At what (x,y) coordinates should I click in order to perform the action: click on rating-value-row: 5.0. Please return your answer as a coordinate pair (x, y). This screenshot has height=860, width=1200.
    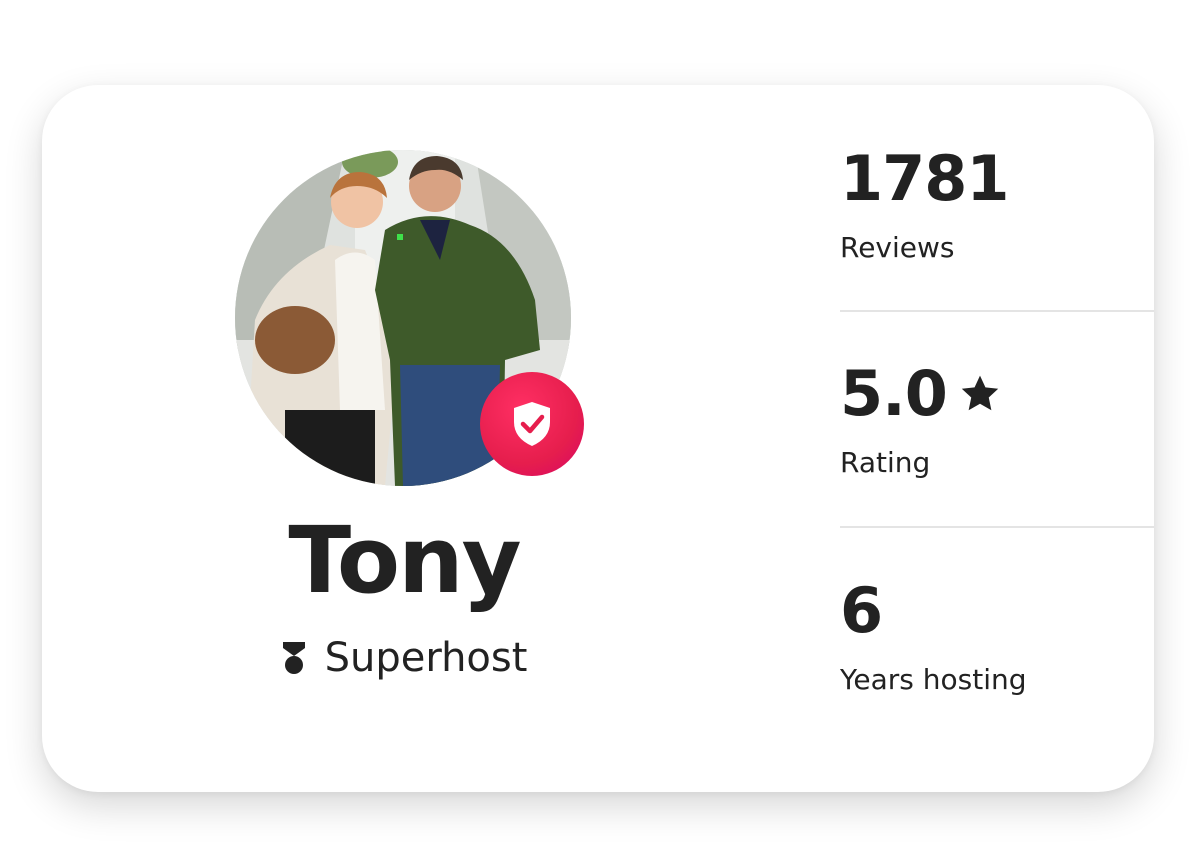
    Looking at the image, I should click on (997, 394).